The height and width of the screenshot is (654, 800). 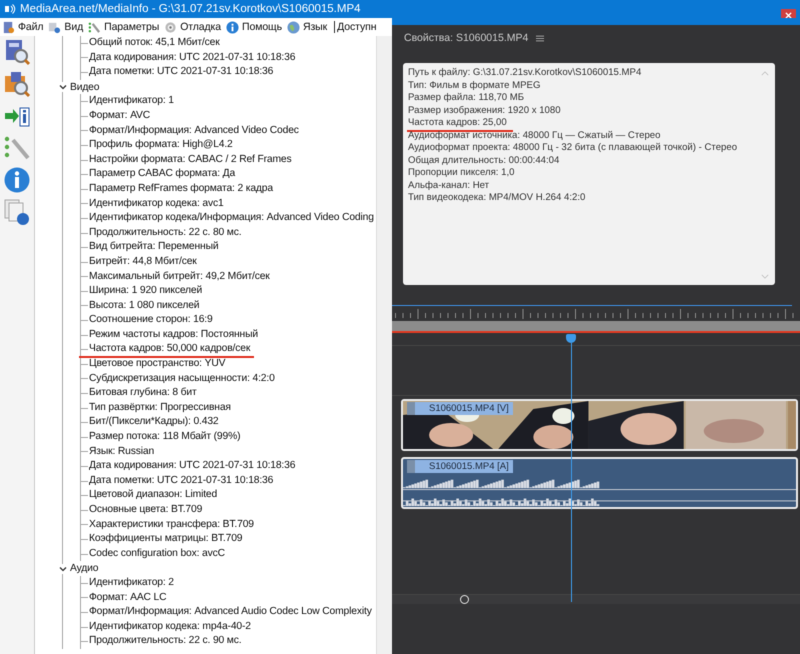 What do you see at coordinates (484, 110) in the screenshot?
I see `info-line: Размер изображения: 1920 x 1080` at bounding box center [484, 110].